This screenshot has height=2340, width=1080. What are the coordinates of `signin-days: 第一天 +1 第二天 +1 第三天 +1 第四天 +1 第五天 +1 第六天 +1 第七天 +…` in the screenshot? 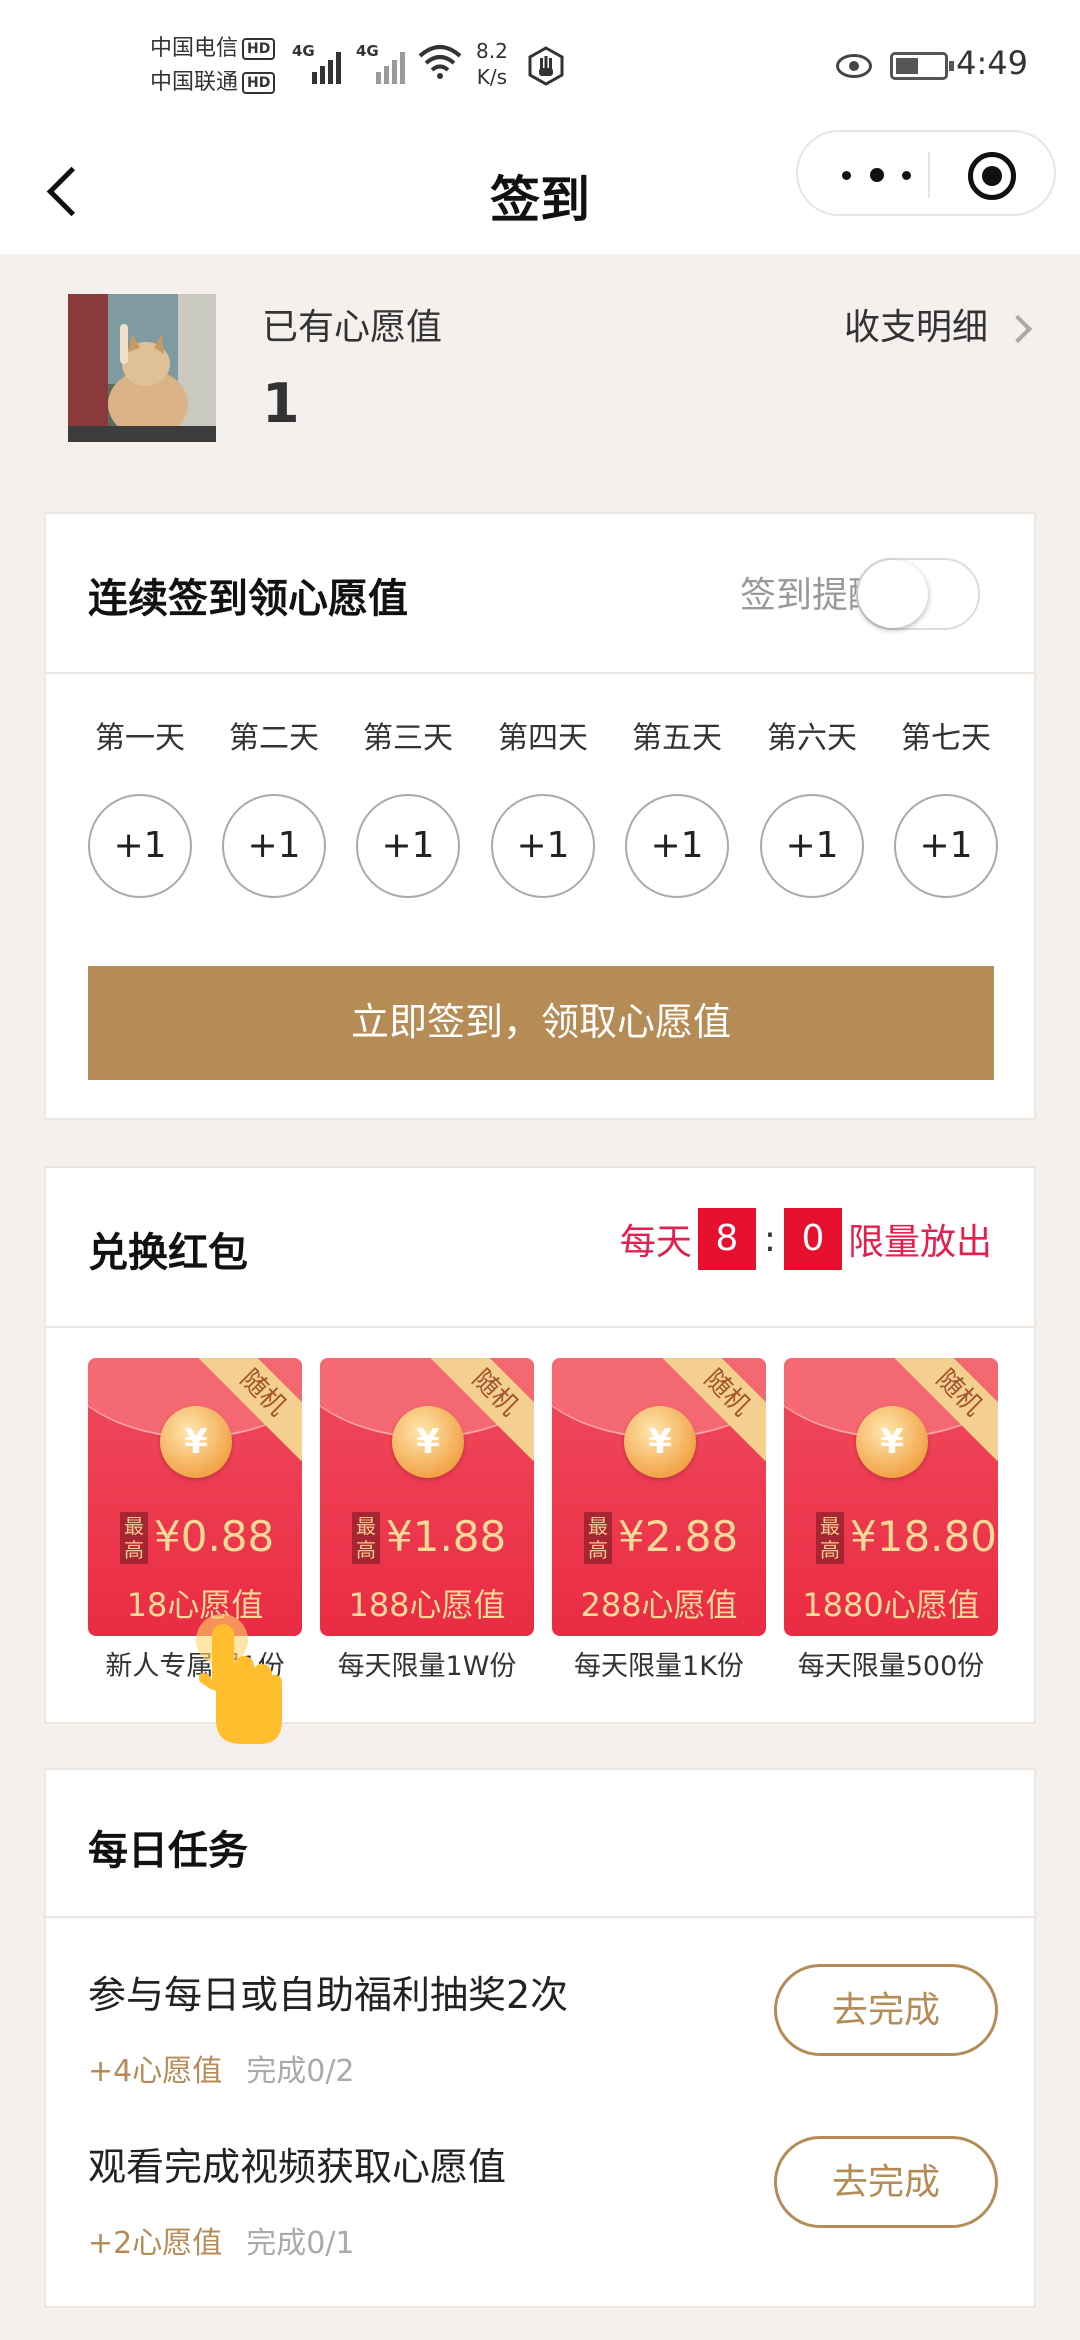 It's located at (543, 811).